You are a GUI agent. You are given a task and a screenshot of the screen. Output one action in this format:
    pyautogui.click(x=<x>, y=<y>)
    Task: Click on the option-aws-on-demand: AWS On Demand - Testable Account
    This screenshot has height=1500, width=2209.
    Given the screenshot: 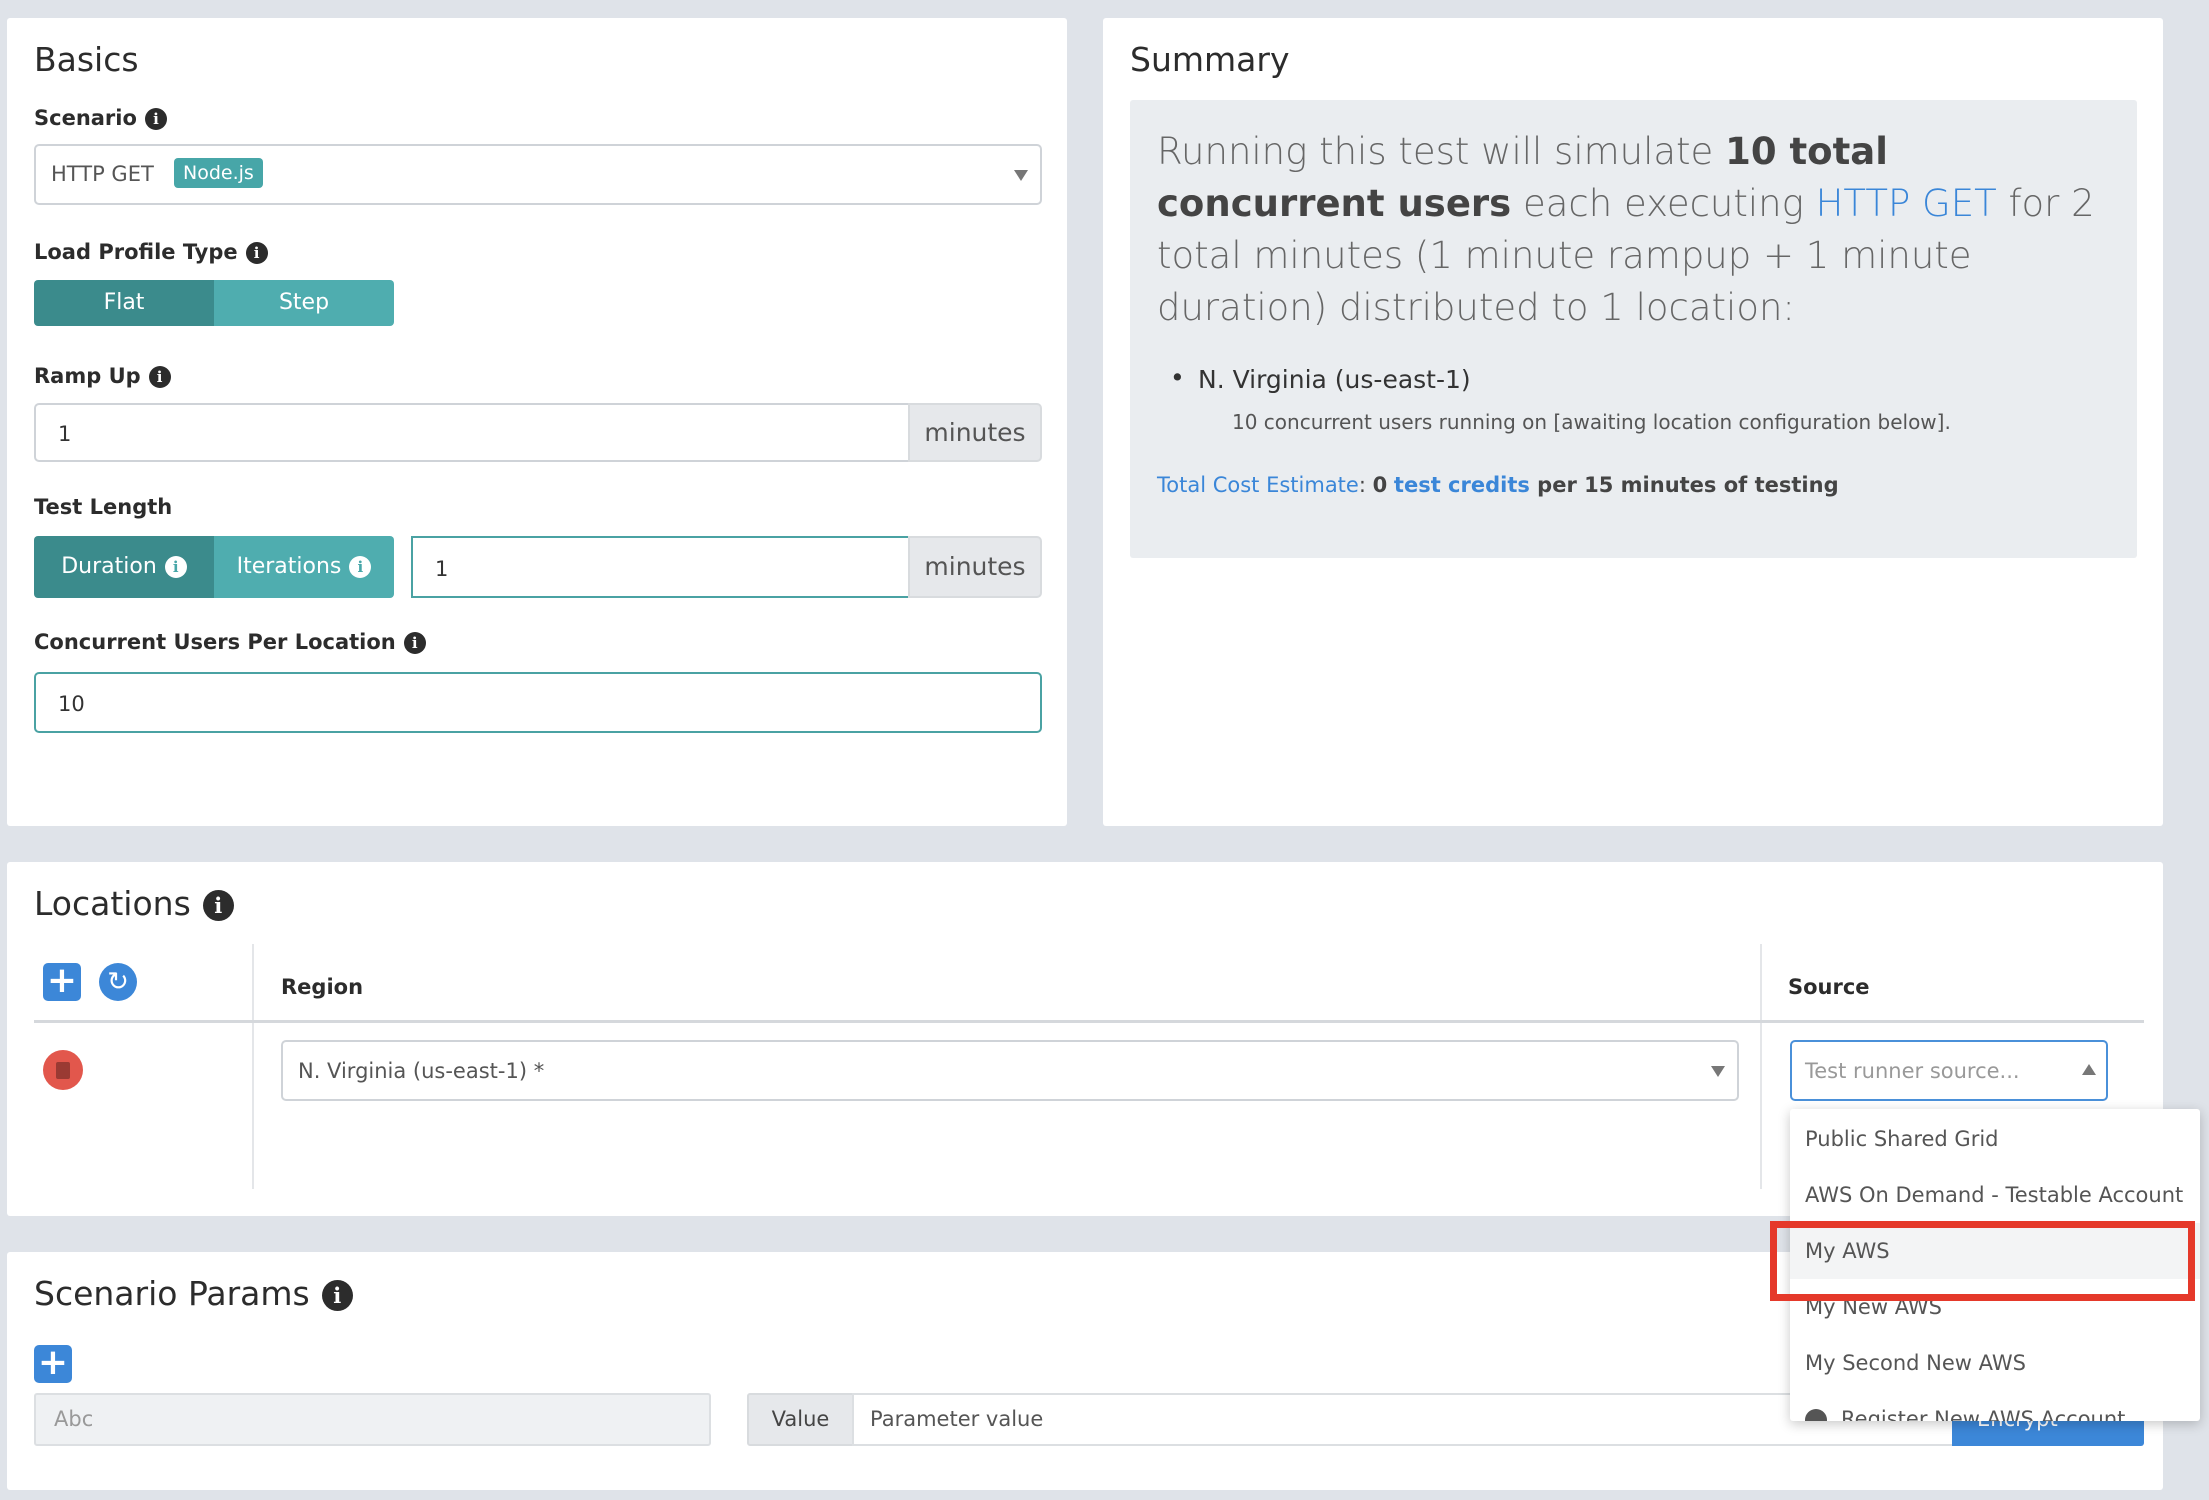 What is the action you would take?
    pyautogui.click(x=1995, y=1195)
    